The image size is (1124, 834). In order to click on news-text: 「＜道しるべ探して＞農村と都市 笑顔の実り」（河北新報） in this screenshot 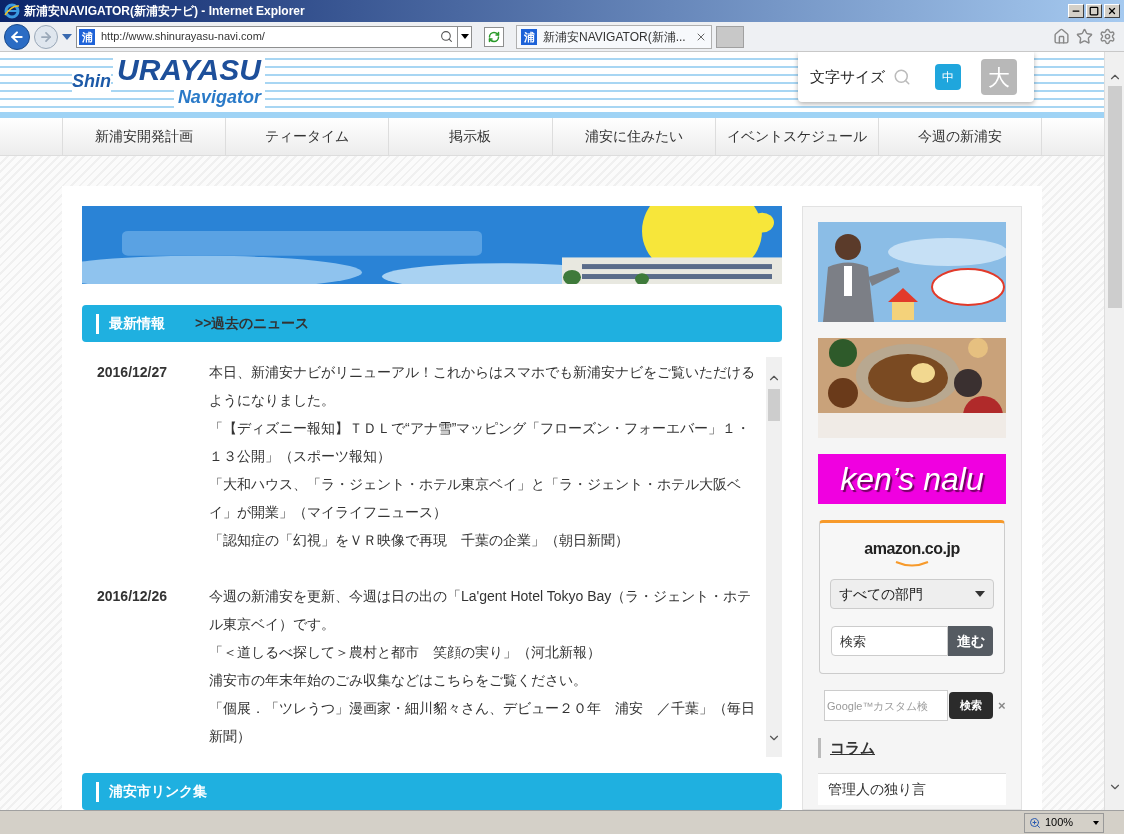, I will do `click(405, 652)`.